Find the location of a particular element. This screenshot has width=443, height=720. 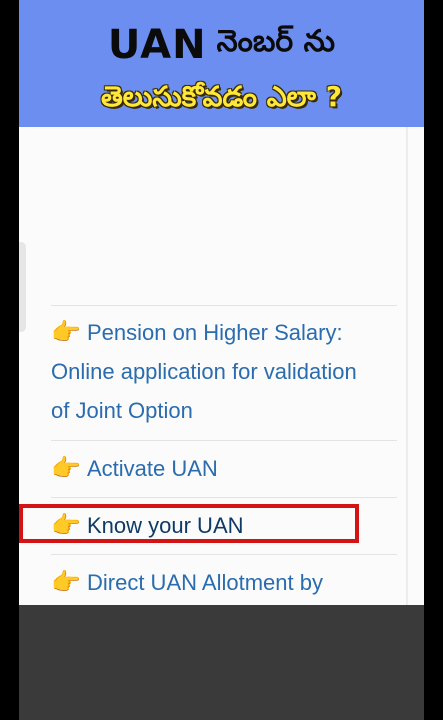

menu-link-direct-uan-allotment: 👉 Direct UAN Allotment by is located at coordinates (226, 582).